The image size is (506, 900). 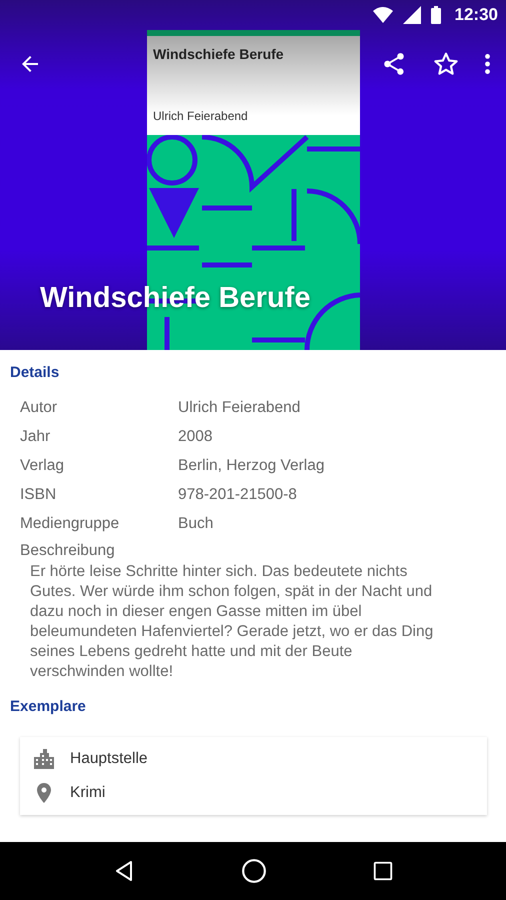 What do you see at coordinates (67, 550) in the screenshot?
I see `field-label: Beschreibung` at bounding box center [67, 550].